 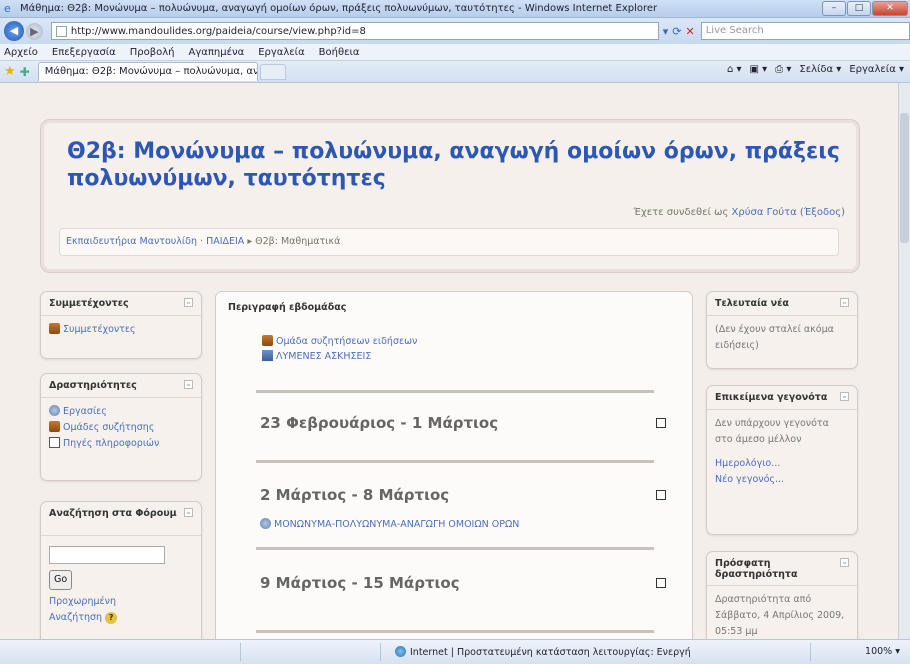 What do you see at coordinates (84, 52) in the screenshot?
I see `menu-edit: Επεξεργασία` at bounding box center [84, 52].